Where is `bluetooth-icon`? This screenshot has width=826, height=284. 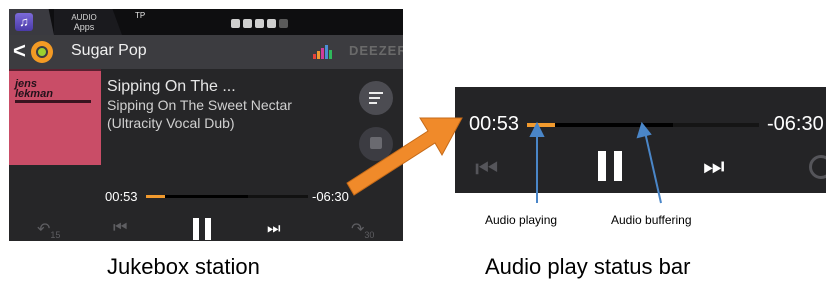 bluetooth-icon is located at coordinates (283, 23).